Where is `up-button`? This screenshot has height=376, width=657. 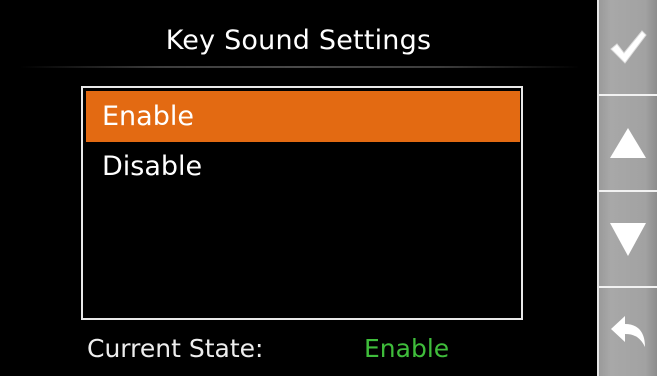 up-button is located at coordinates (628, 143).